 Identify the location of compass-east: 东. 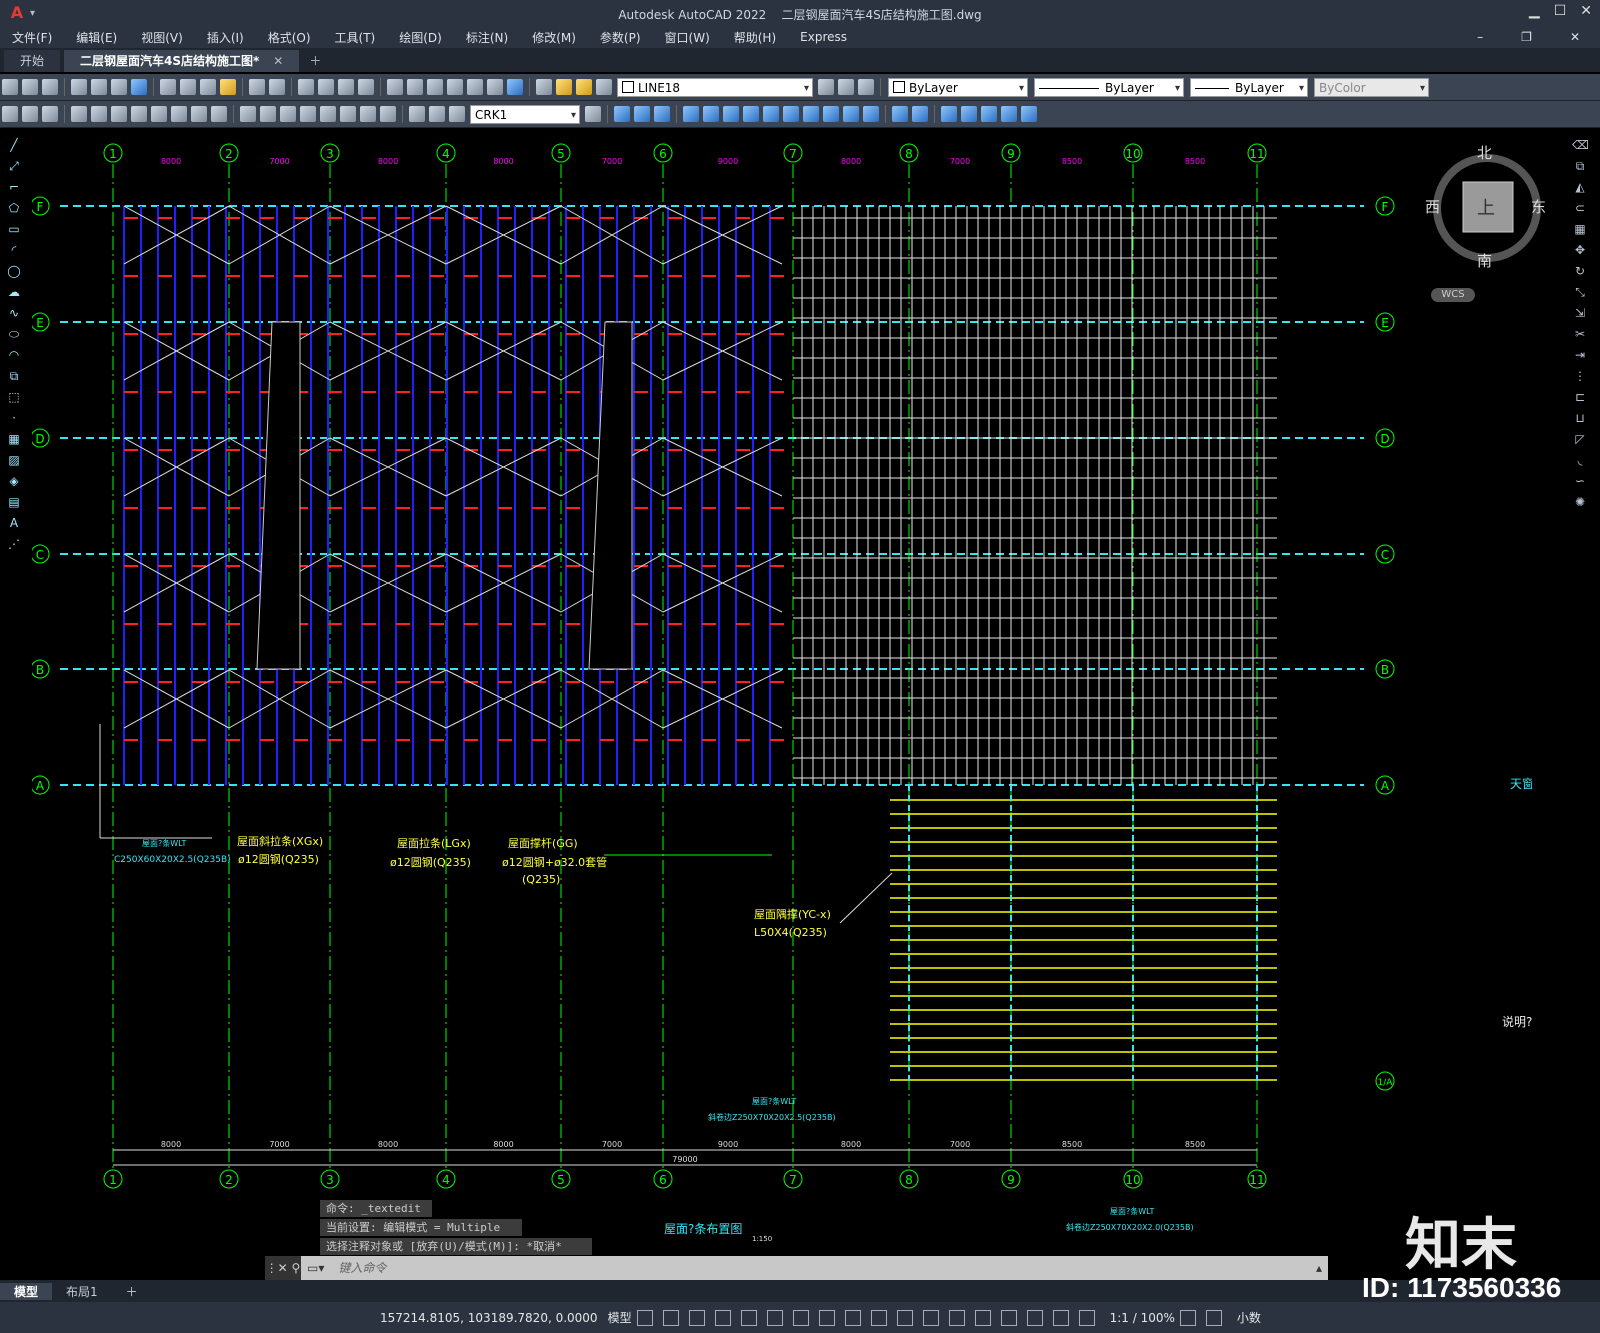
(1538, 206).